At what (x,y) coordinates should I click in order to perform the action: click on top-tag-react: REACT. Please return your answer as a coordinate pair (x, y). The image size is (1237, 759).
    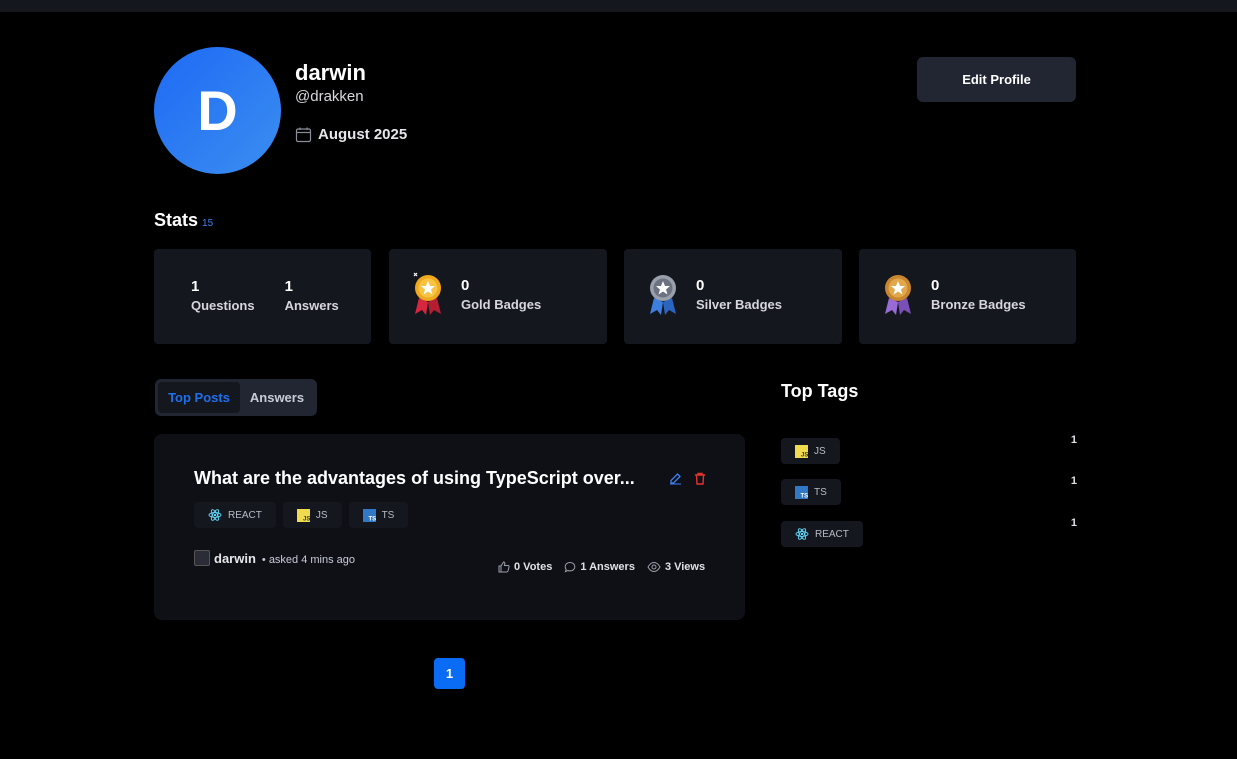
    Looking at the image, I should click on (822, 534).